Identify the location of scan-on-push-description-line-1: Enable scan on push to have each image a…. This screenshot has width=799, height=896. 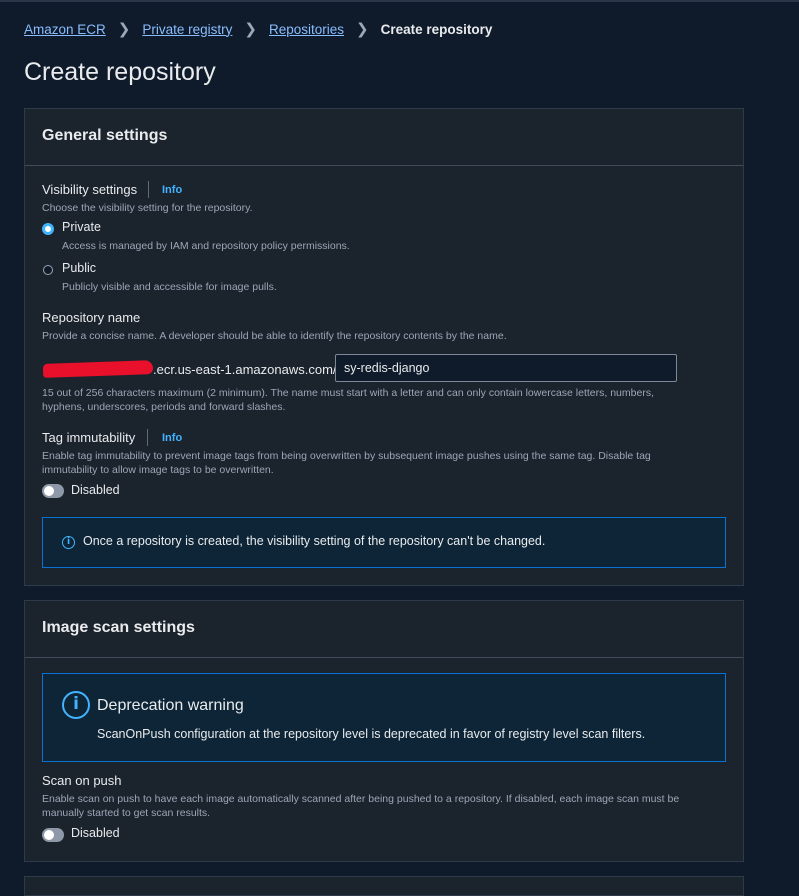
(361, 799).